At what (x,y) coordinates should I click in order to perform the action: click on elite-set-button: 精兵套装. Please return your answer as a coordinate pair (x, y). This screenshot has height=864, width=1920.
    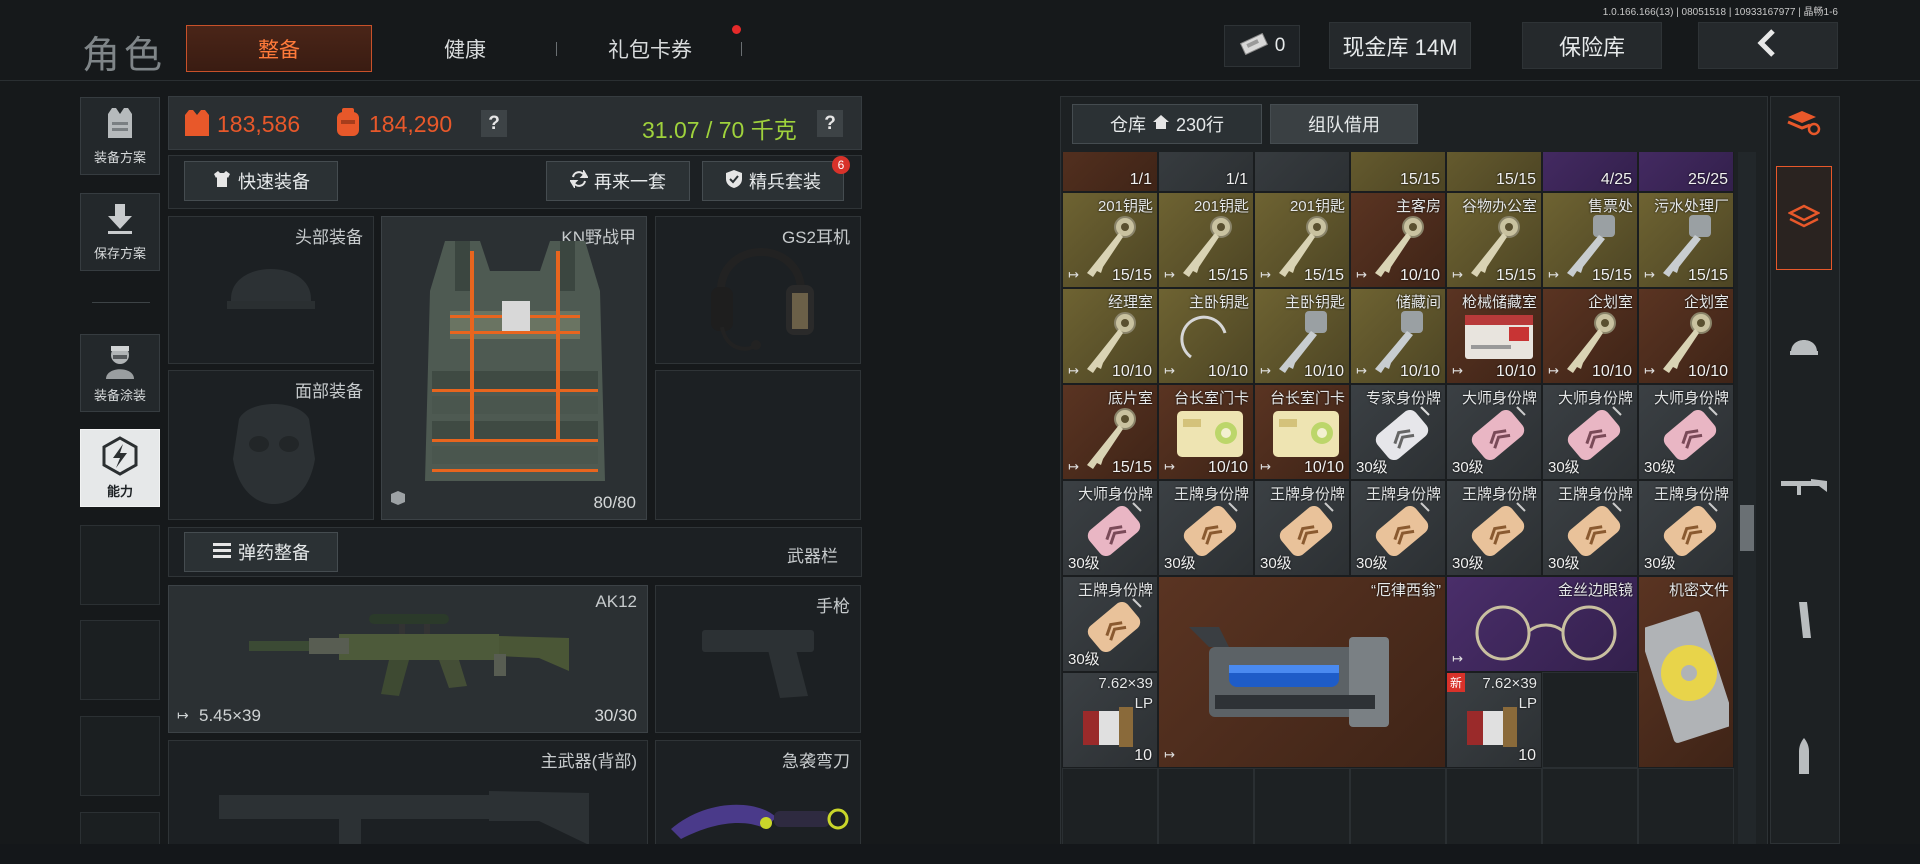
    Looking at the image, I should click on (773, 181).